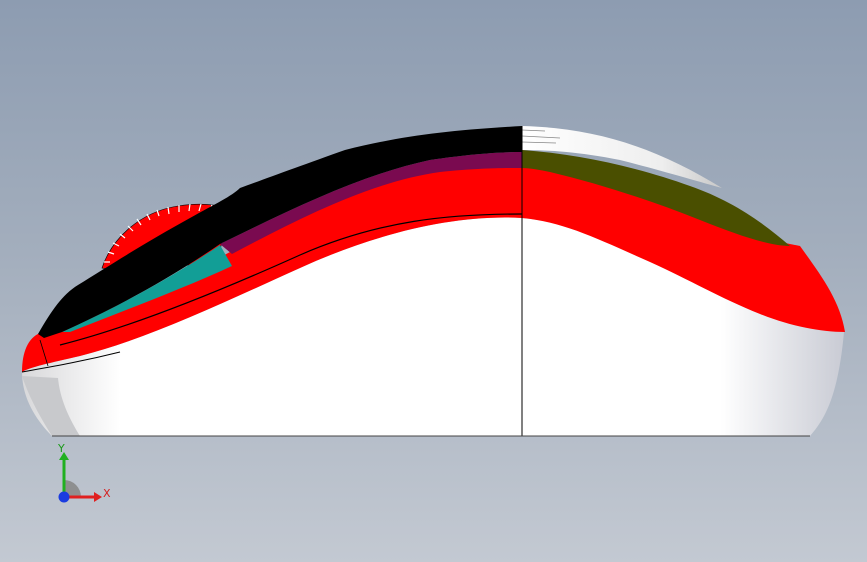 The width and height of the screenshot is (867, 562). What do you see at coordinates (64, 497) in the screenshot?
I see `z-axis-icon` at bounding box center [64, 497].